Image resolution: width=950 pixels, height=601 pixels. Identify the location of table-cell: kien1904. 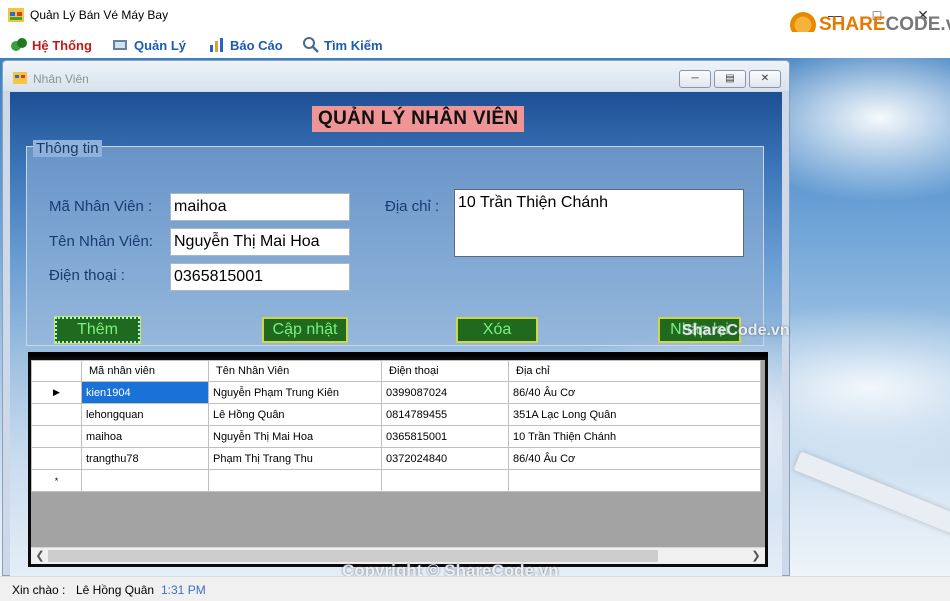
(145, 392).